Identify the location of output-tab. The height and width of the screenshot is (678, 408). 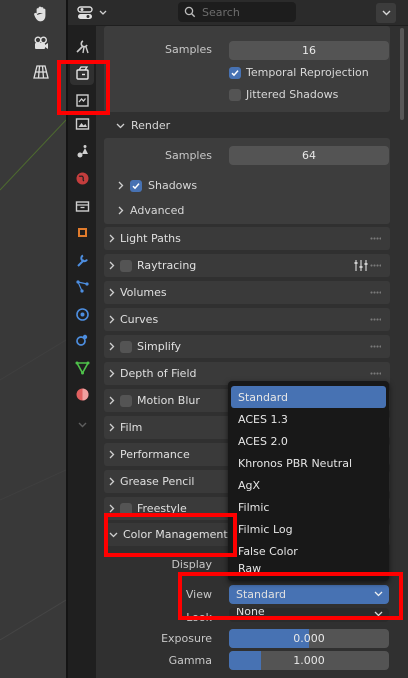
(82, 100).